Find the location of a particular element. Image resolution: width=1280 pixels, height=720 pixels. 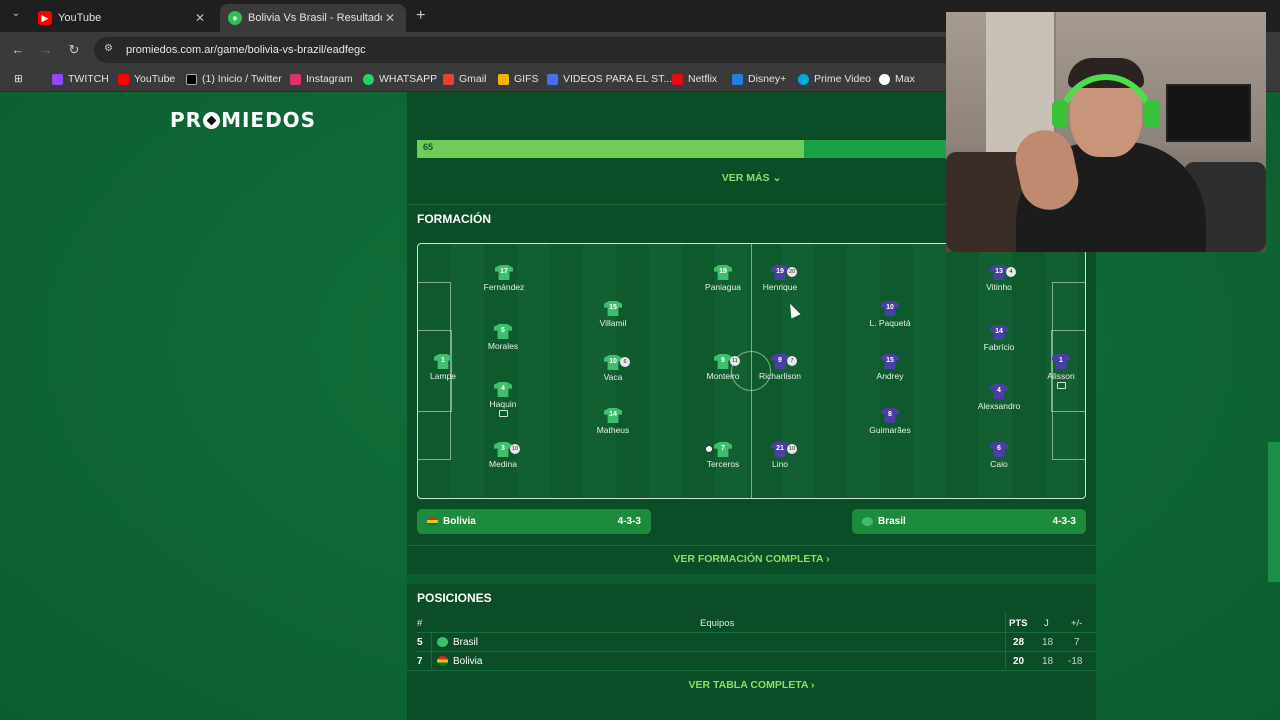

substitution-card-icon is located at coordinates (1061, 385).